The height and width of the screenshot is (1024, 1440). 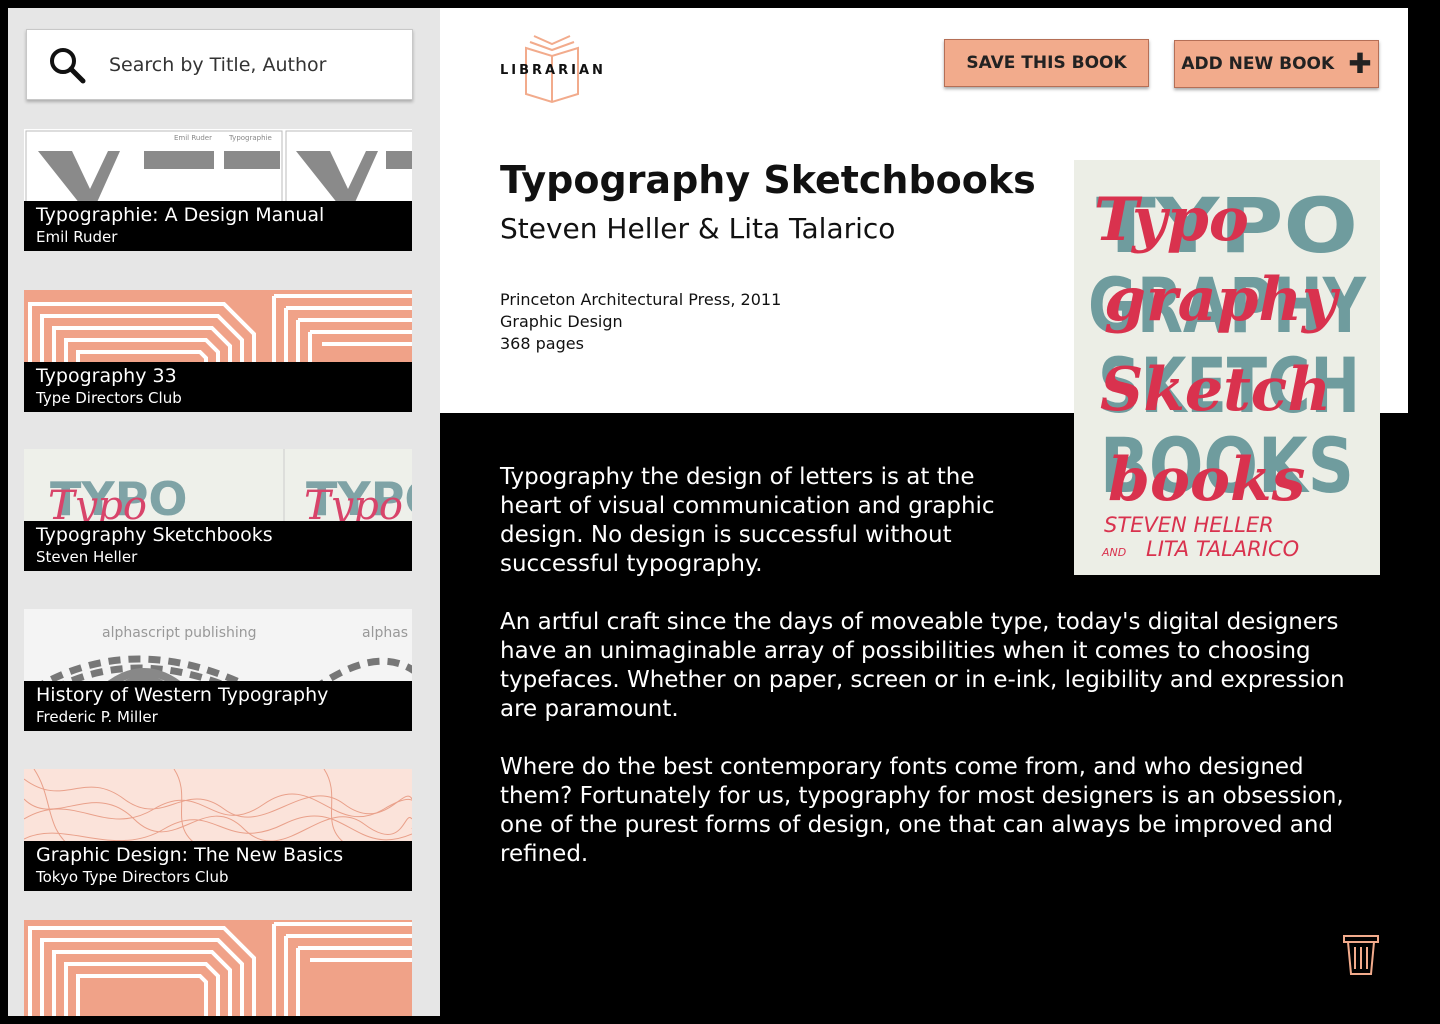 What do you see at coordinates (1360, 63) in the screenshot?
I see `plus-icon: ✚` at bounding box center [1360, 63].